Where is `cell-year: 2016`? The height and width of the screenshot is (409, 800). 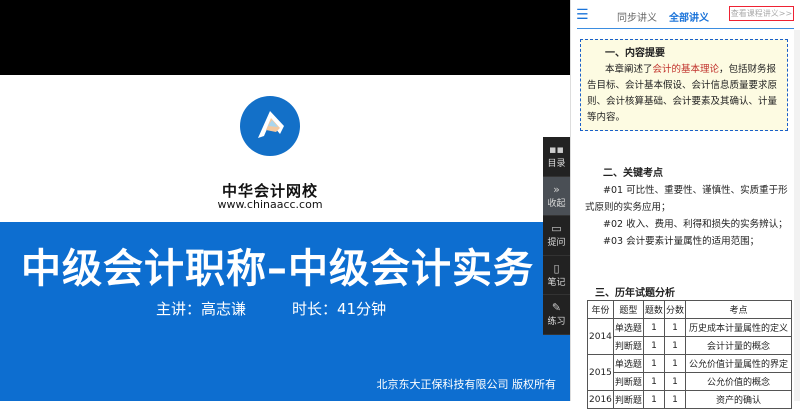
cell-year: 2016 is located at coordinates (600, 399).